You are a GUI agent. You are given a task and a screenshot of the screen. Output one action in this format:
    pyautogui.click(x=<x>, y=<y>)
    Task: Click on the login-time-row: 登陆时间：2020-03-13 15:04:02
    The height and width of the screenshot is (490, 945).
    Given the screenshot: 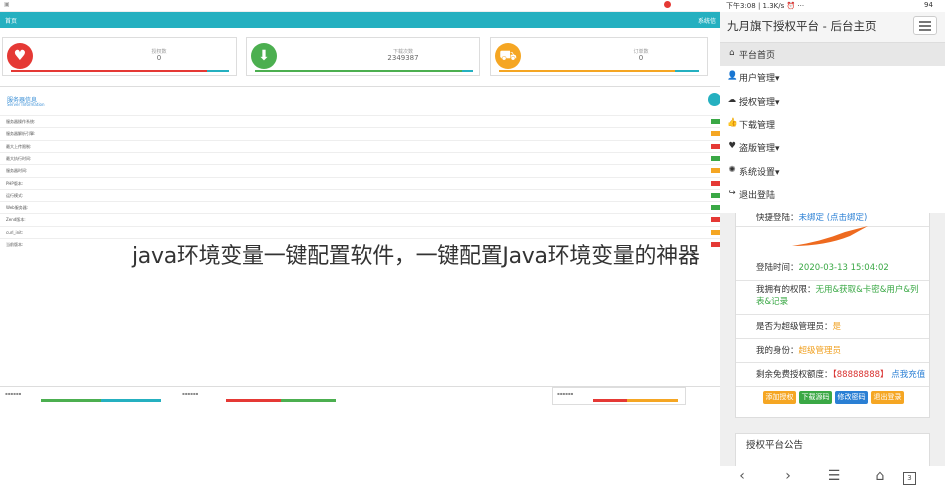 What is the action you would take?
    pyautogui.click(x=832, y=268)
    